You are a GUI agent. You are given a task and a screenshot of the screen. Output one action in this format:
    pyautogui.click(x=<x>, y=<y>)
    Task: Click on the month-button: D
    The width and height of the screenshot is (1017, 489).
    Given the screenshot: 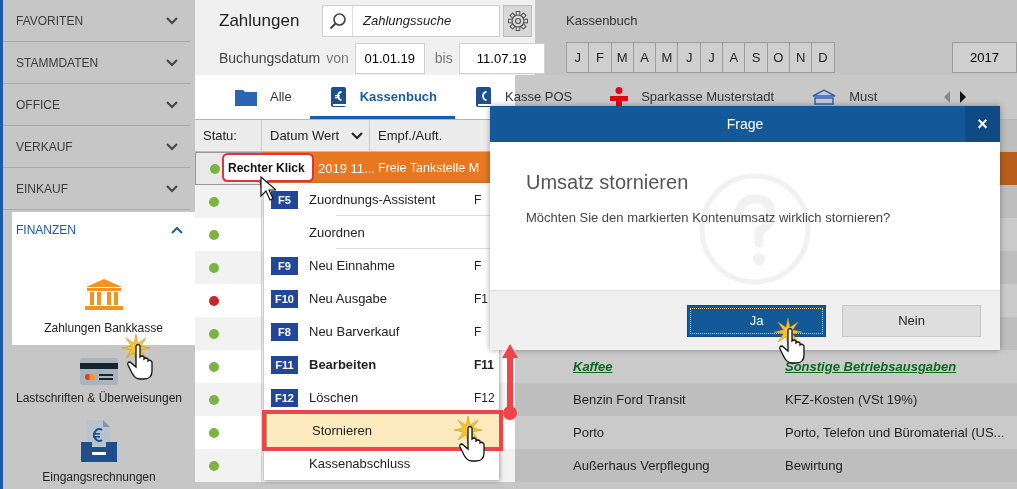 What is the action you would take?
    pyautogui.click(x=823, y=57)
    